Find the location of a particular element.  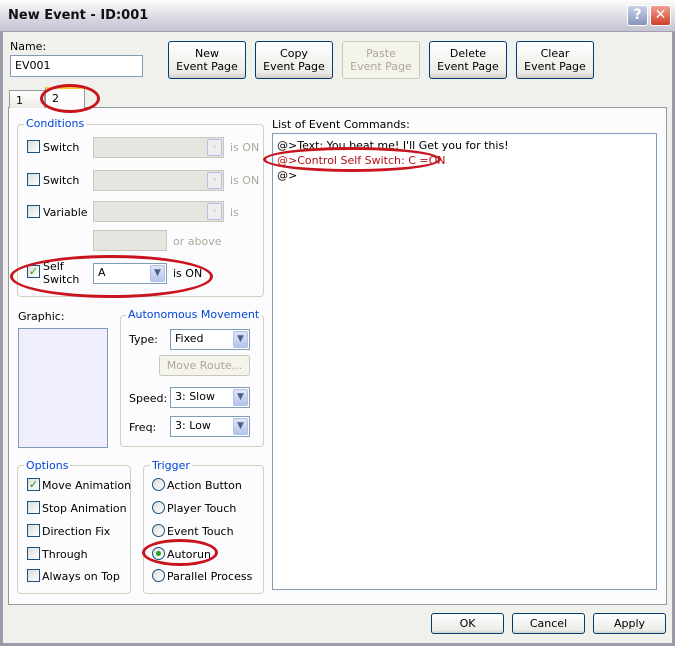

freq-label: Freq: is located at coordinates (143, 427).